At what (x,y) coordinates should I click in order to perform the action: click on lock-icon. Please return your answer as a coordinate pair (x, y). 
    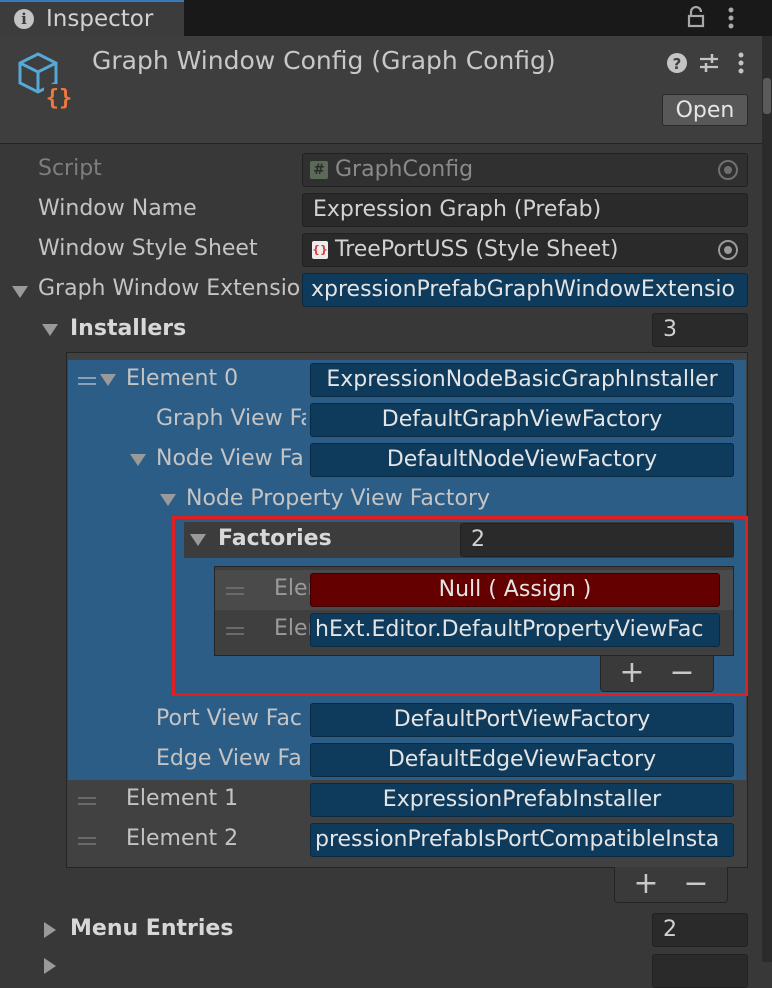
    Looking at the image, I should click on (696, 17).